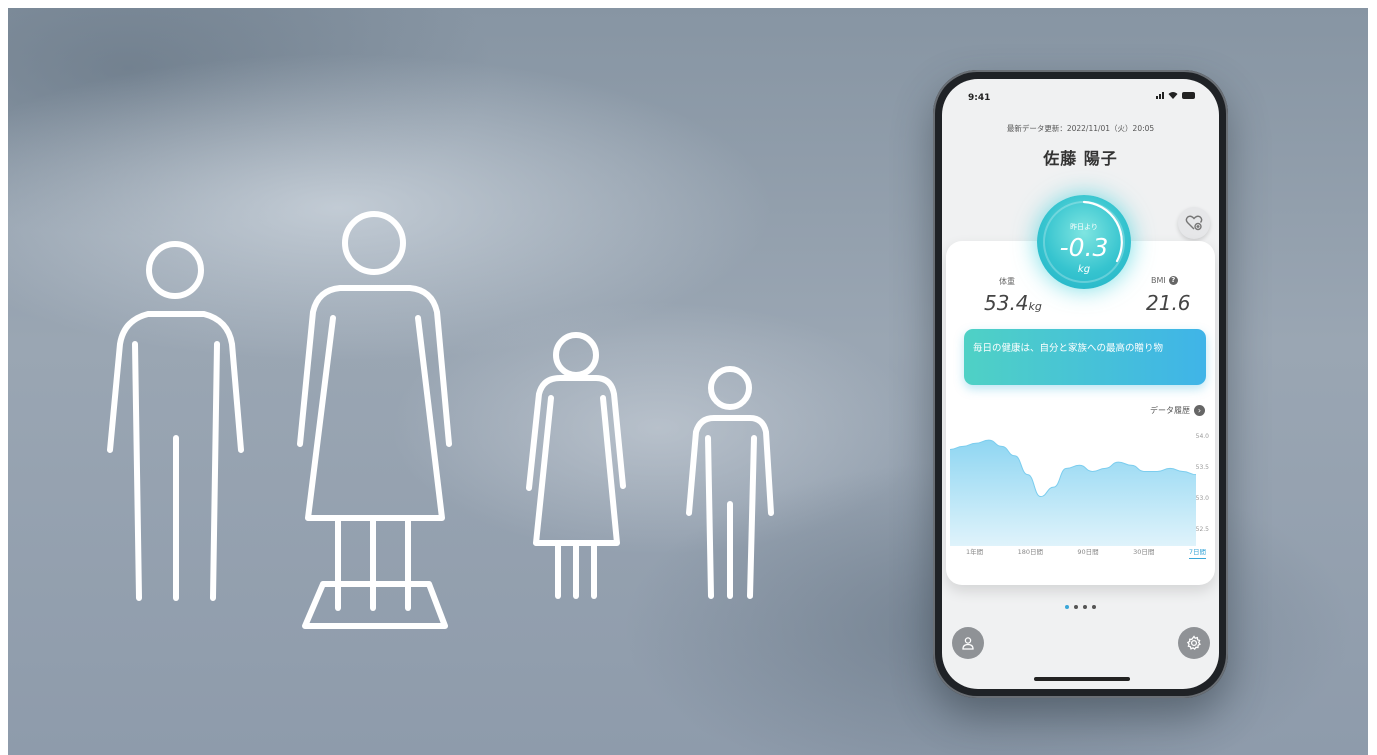  Describe the element at coordinates (1188, 95) in the screenshot. I see `battery-icon` at that location.